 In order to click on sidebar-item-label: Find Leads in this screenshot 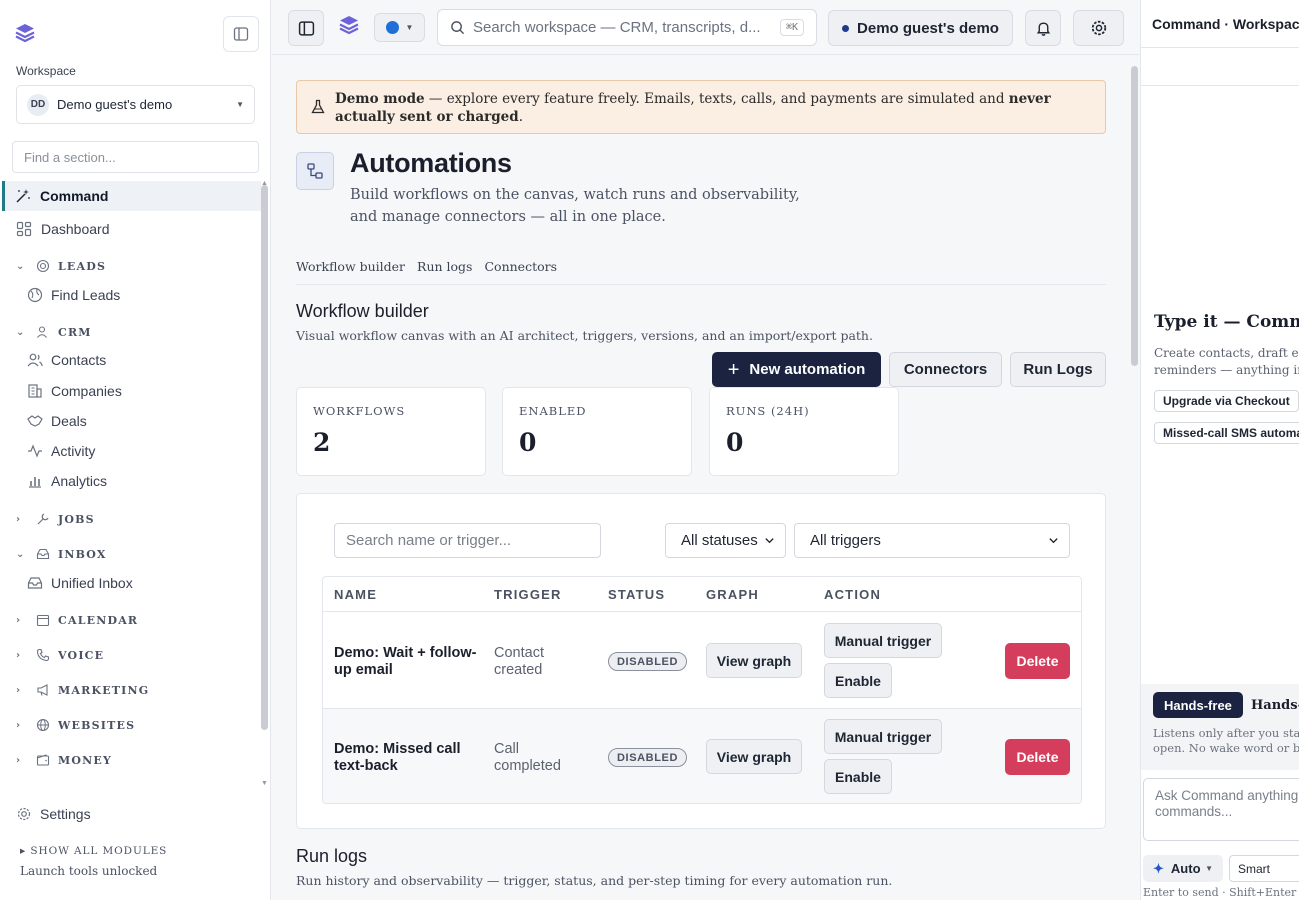, I will do `click(86, 295)`.